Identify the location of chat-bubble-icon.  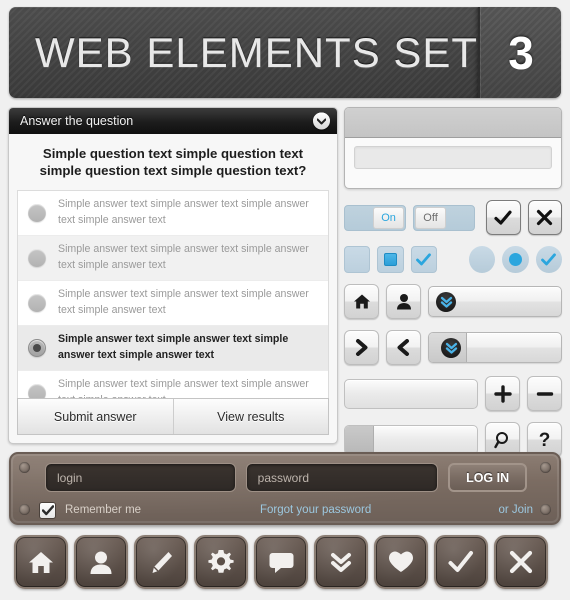
(281, 562).